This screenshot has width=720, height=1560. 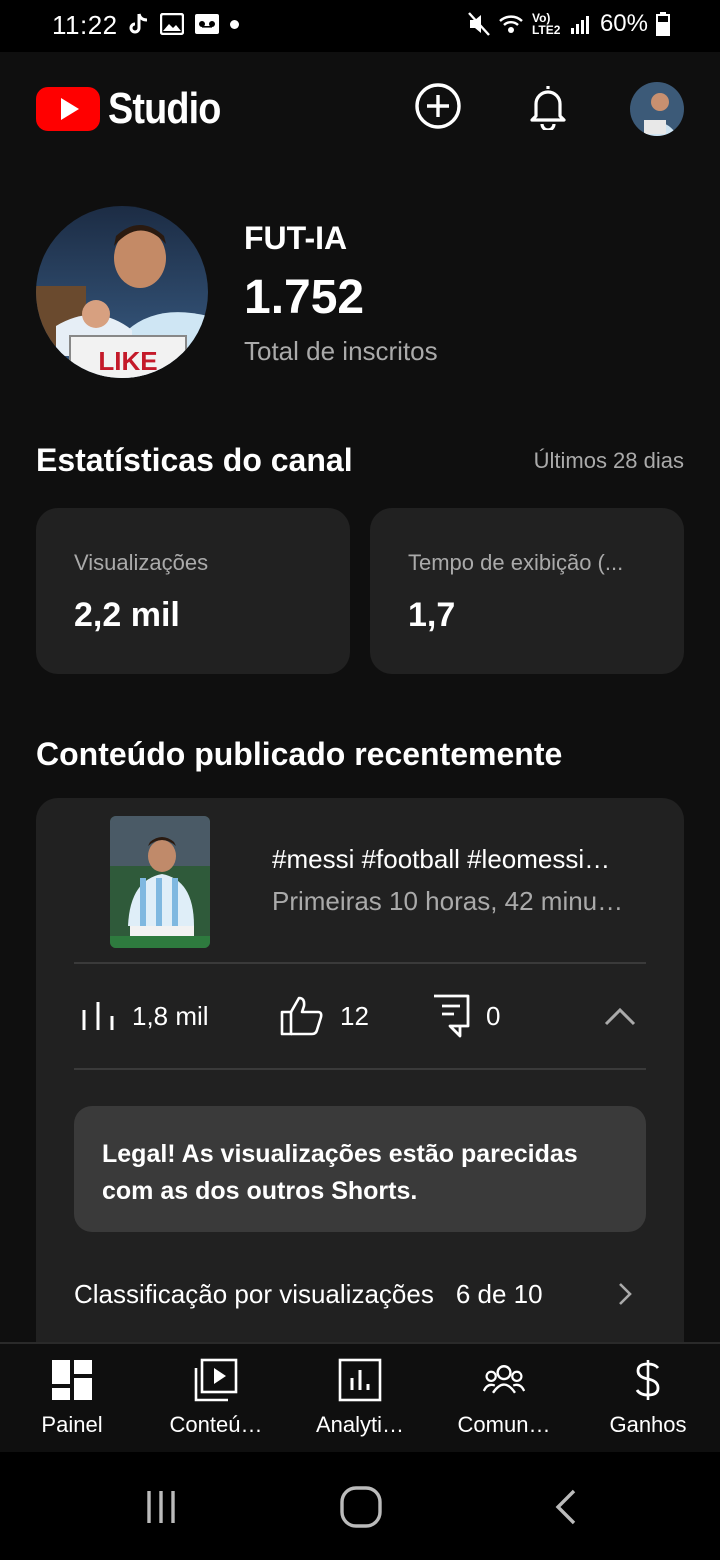 What do you see at coordinates (138, 23) in the screenshot?
I see `tiktok-icon` at bounding box center [138, 23].